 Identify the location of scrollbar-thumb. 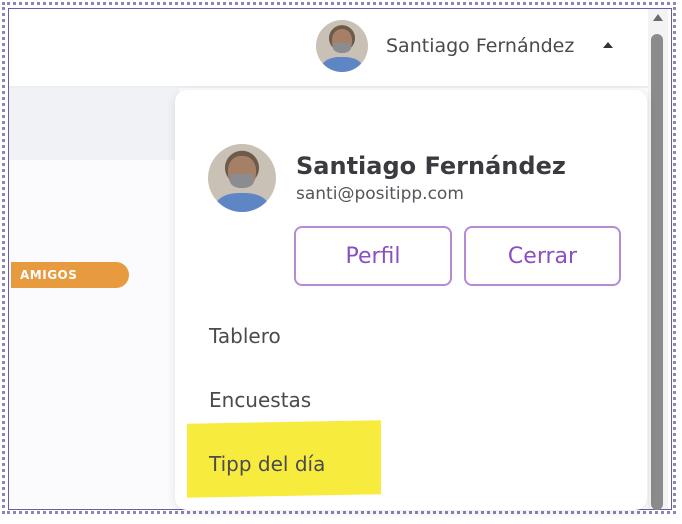
(657, 272).